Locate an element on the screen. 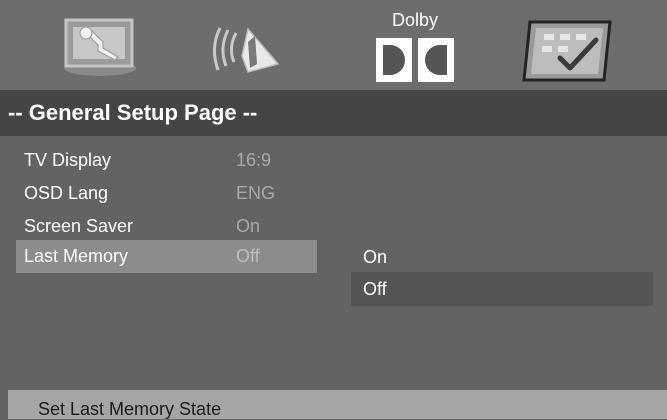  menu-item-value: On is located at coordinates (248, 226).